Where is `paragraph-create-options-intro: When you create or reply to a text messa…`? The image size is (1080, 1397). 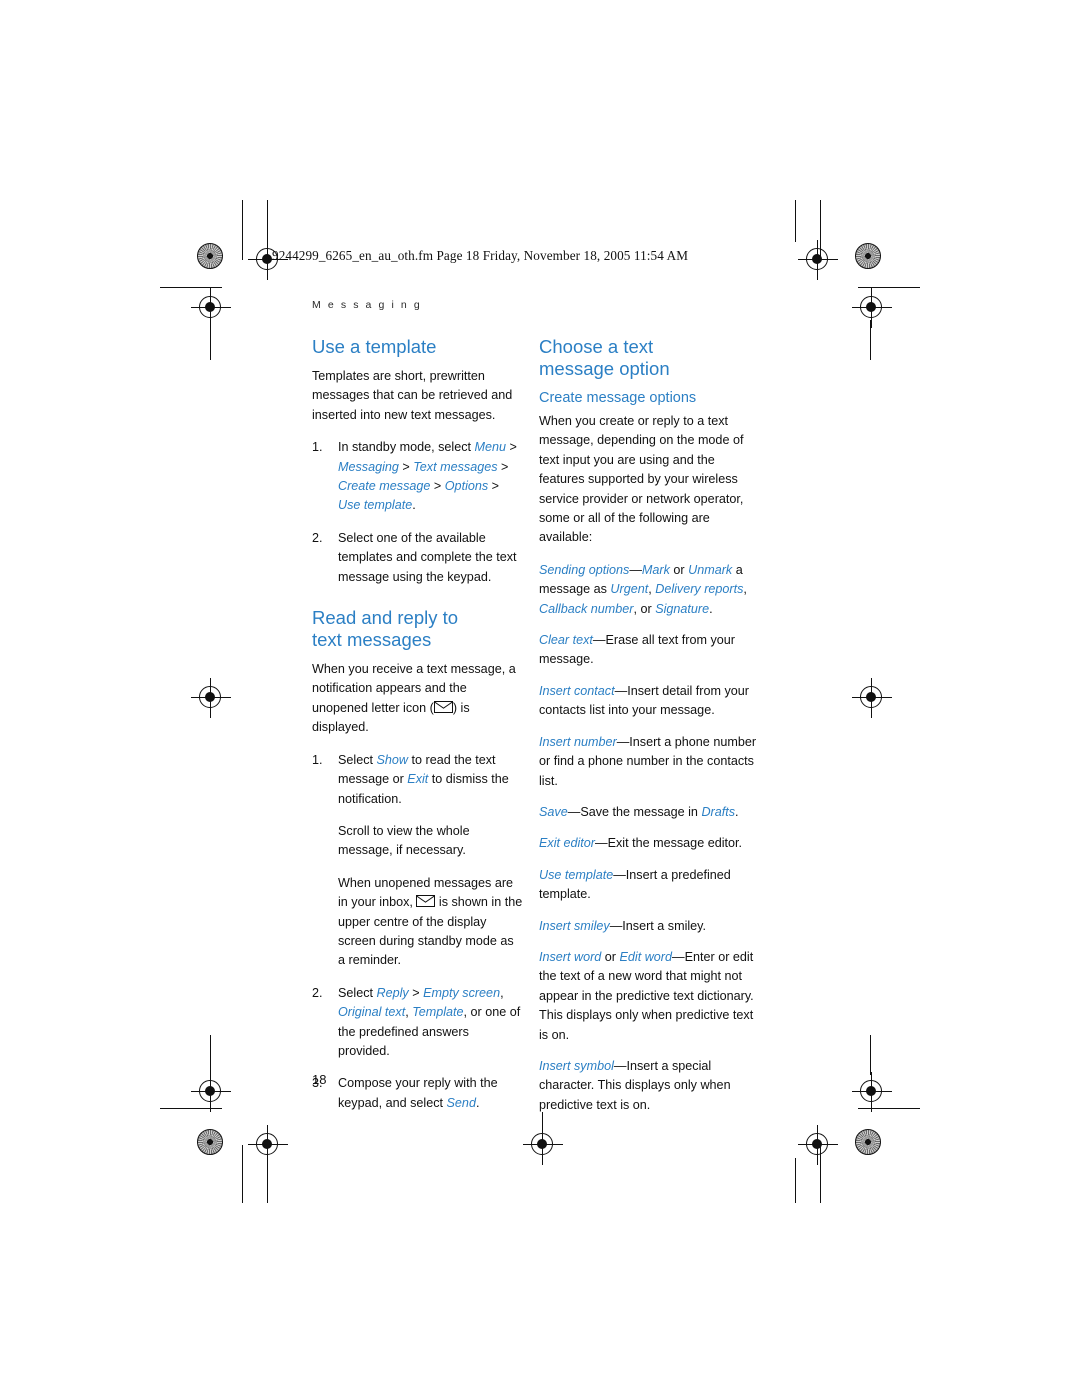
paragraph-create-options-intro: When you create or reply to a text messa… is located at coordinates (641, 479).